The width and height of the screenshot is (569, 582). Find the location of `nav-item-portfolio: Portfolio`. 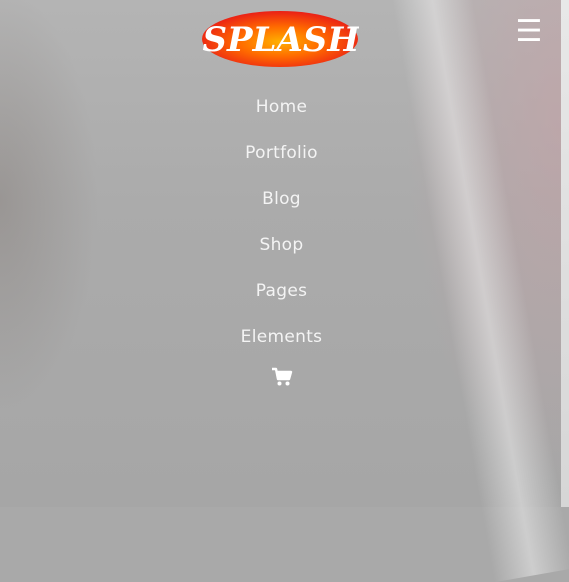

nav-item-portfolio: Portfolio is located at coordinates (281, 153).